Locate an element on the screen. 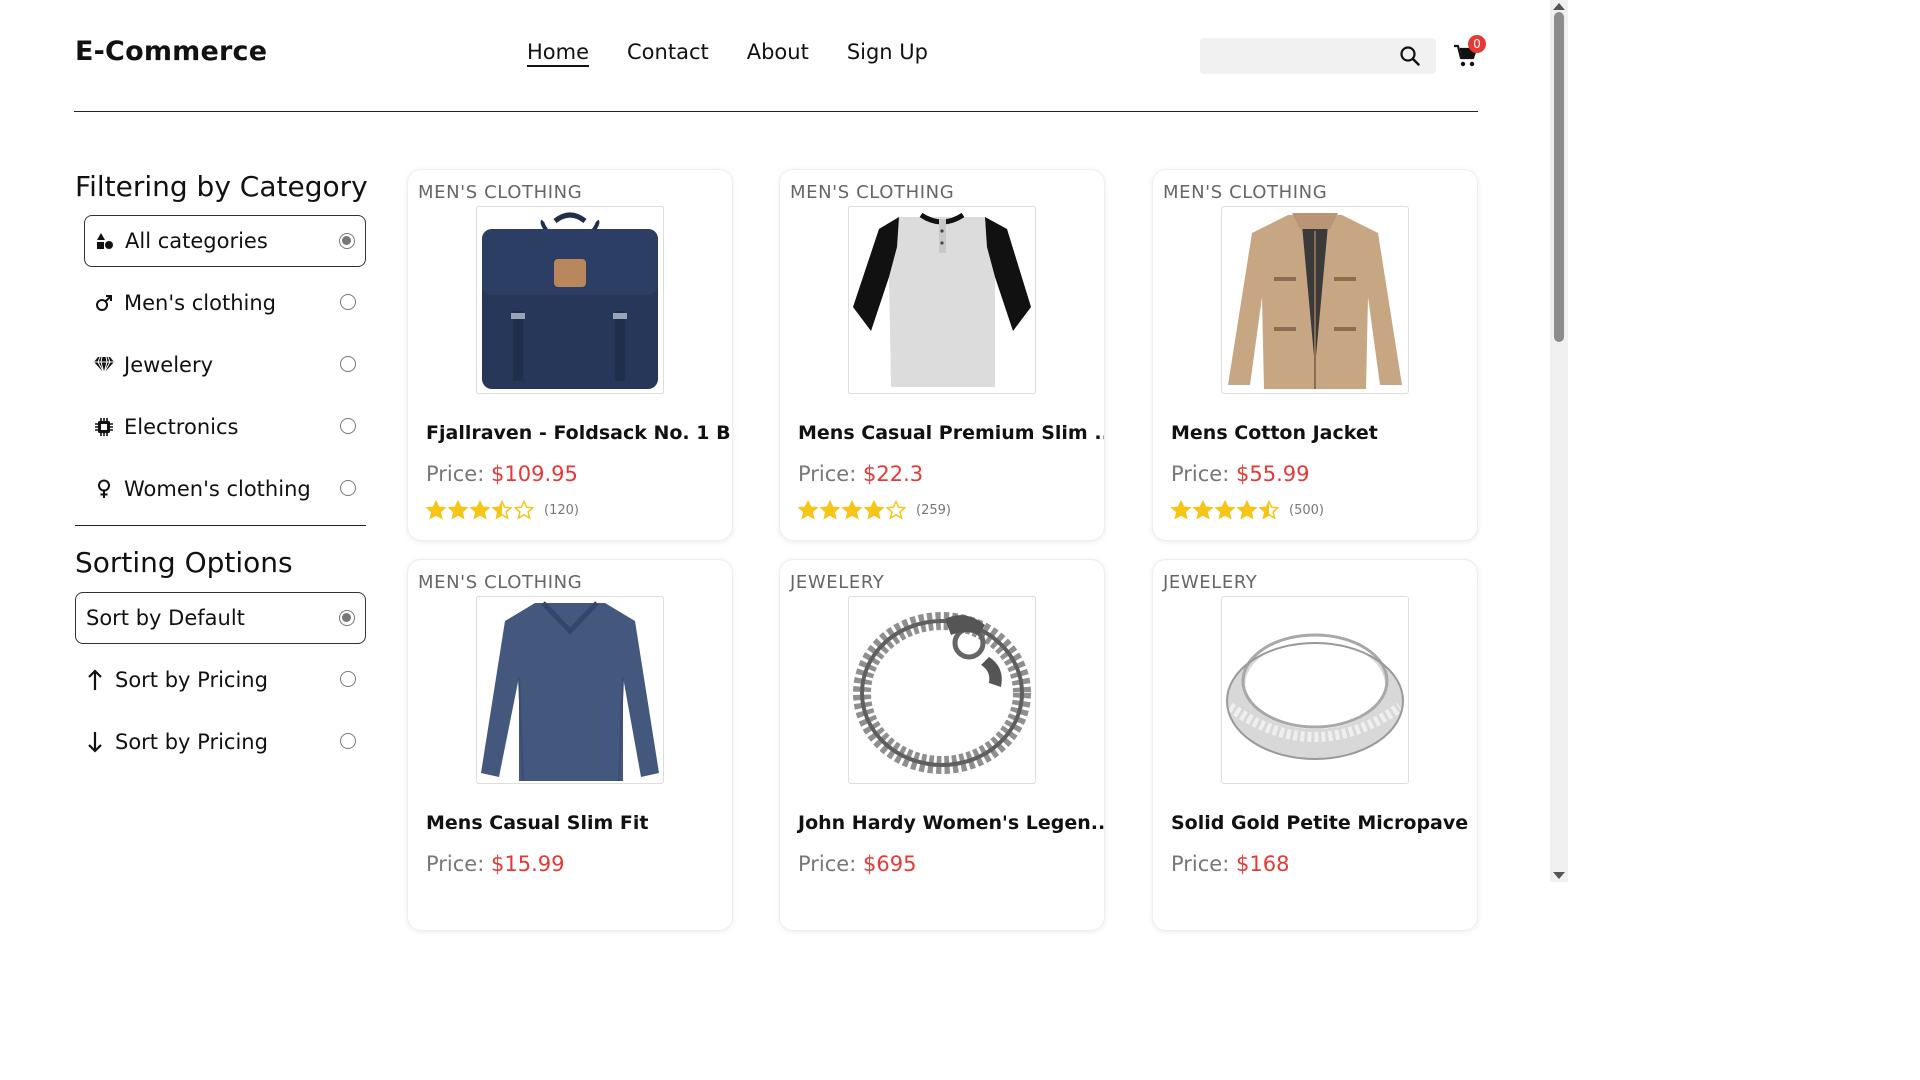  category-mens: Men's clothing is located at coordinates (225, 303).